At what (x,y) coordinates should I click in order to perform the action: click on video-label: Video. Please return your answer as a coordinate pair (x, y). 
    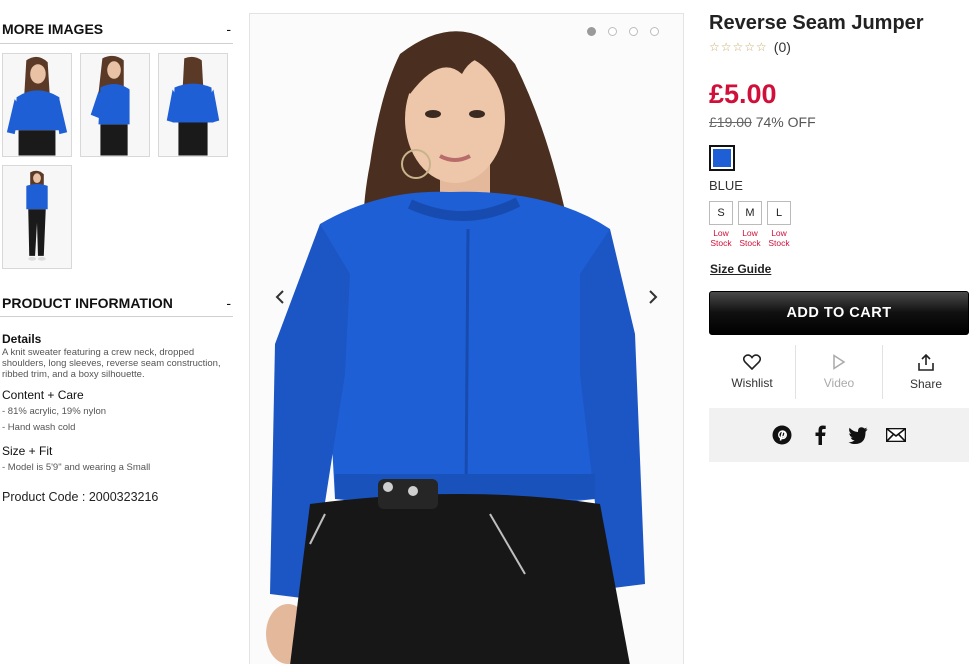
    Looking at the image, I should click on (839, 383).